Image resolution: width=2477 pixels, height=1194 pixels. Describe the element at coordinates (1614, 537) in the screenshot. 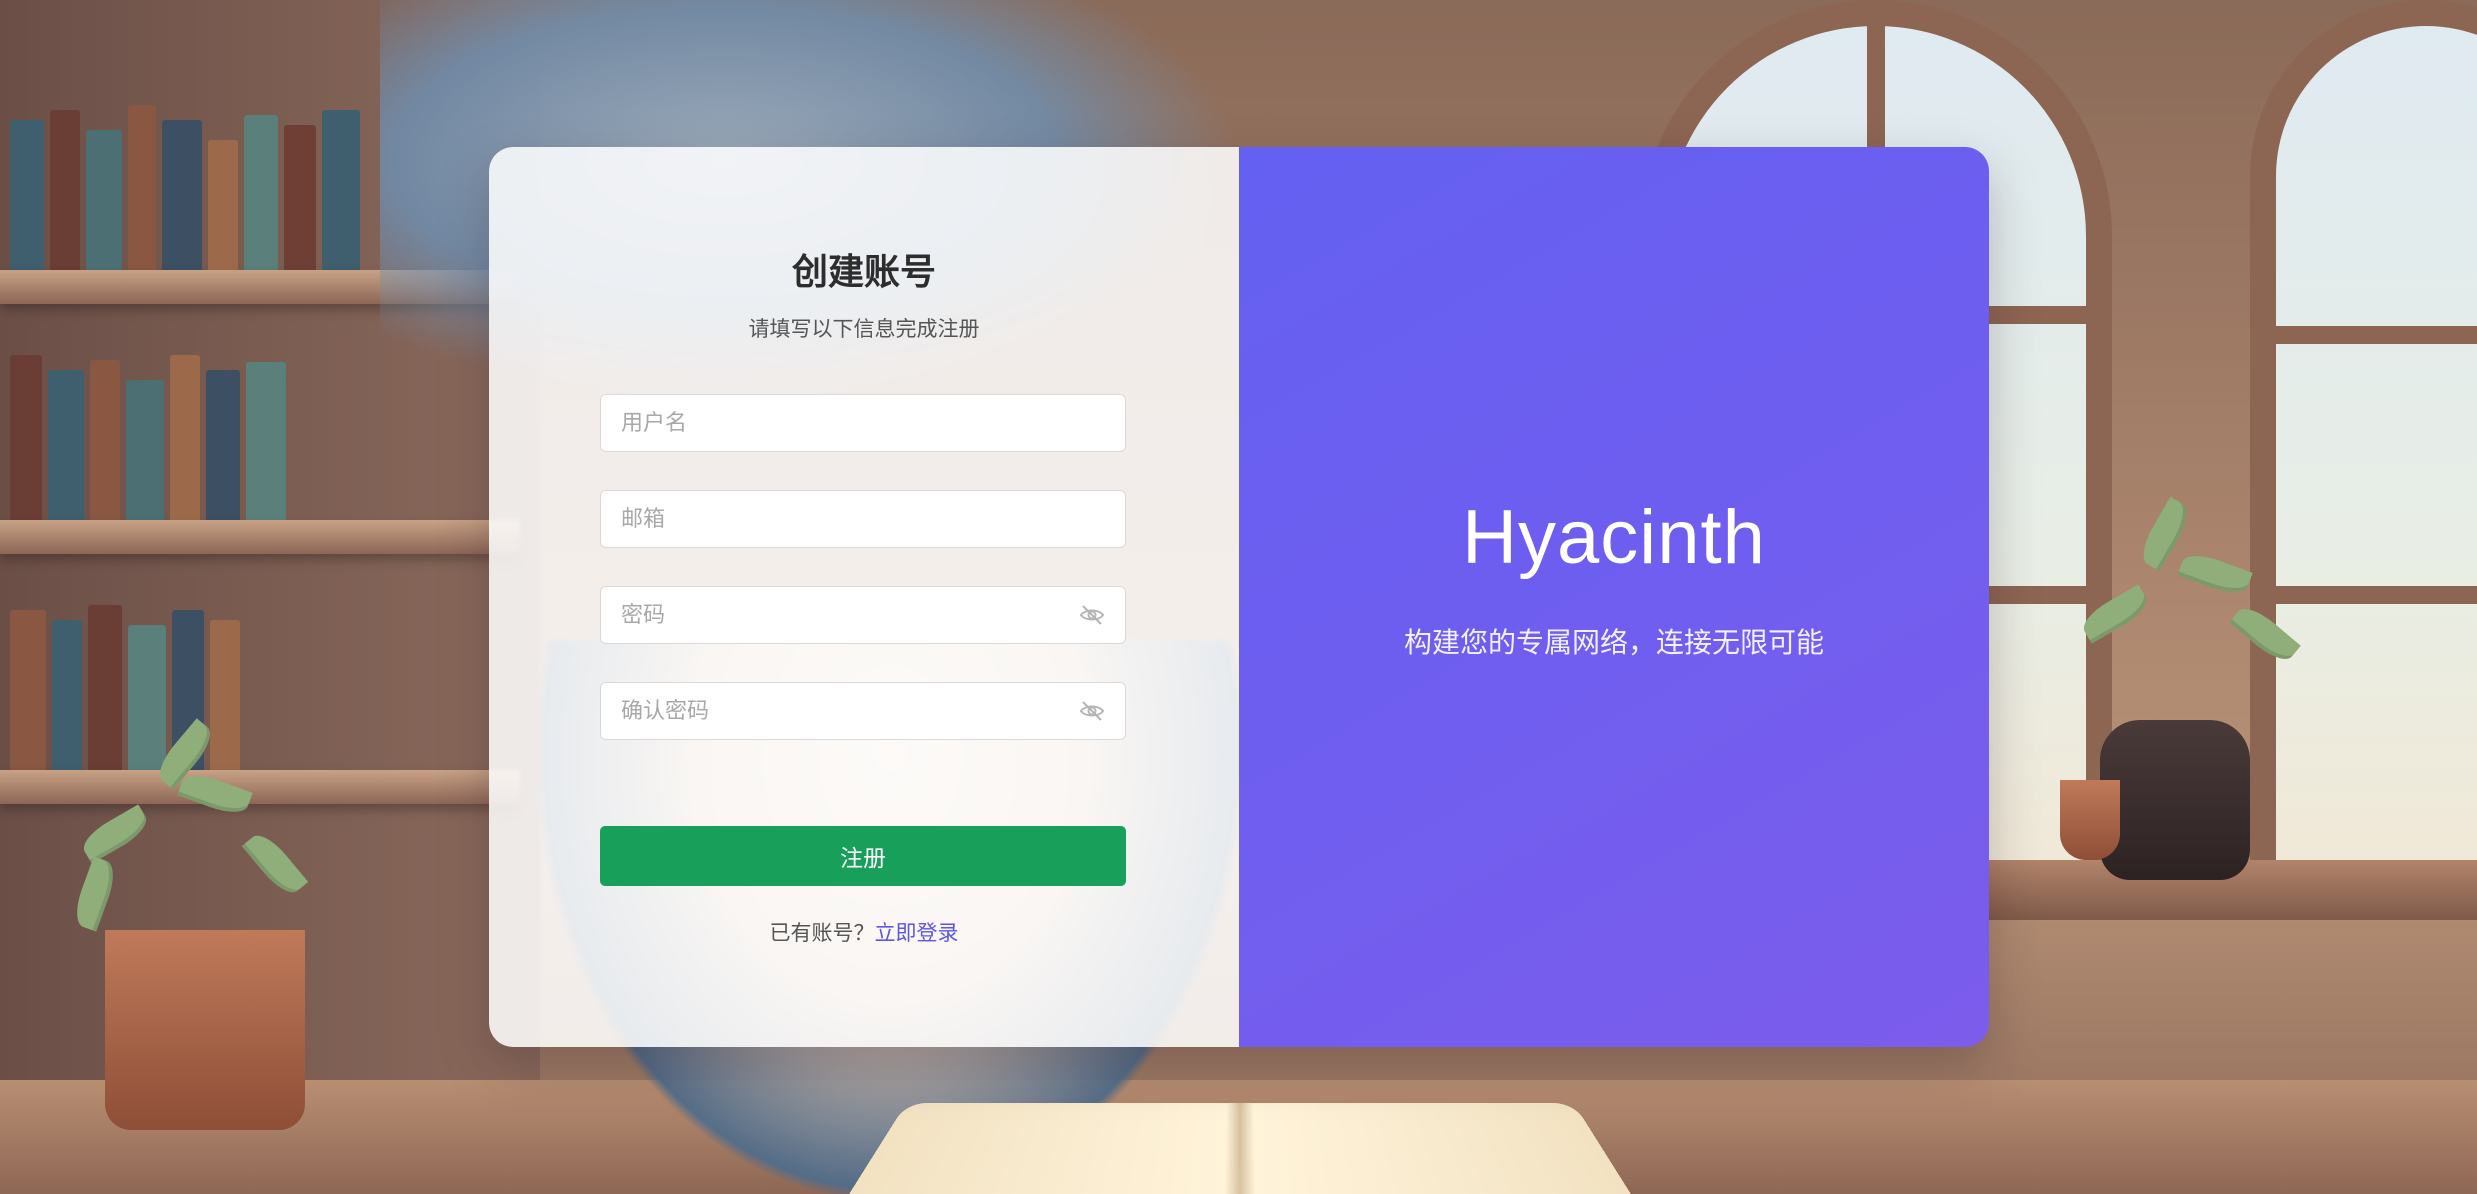

I see `brand-title: Hyacinth` at that location.